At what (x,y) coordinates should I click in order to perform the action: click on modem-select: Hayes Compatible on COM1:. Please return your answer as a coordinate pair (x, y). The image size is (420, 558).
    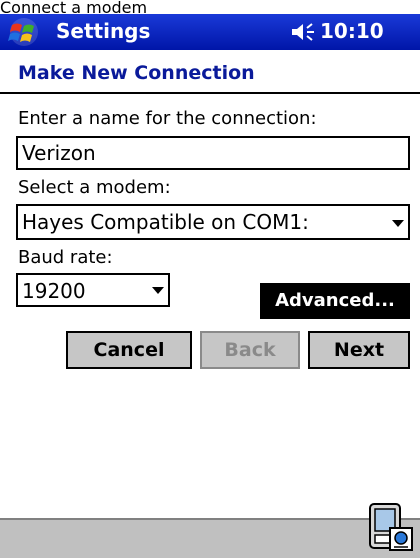
    Looking at the image, I should click on (213, 222).